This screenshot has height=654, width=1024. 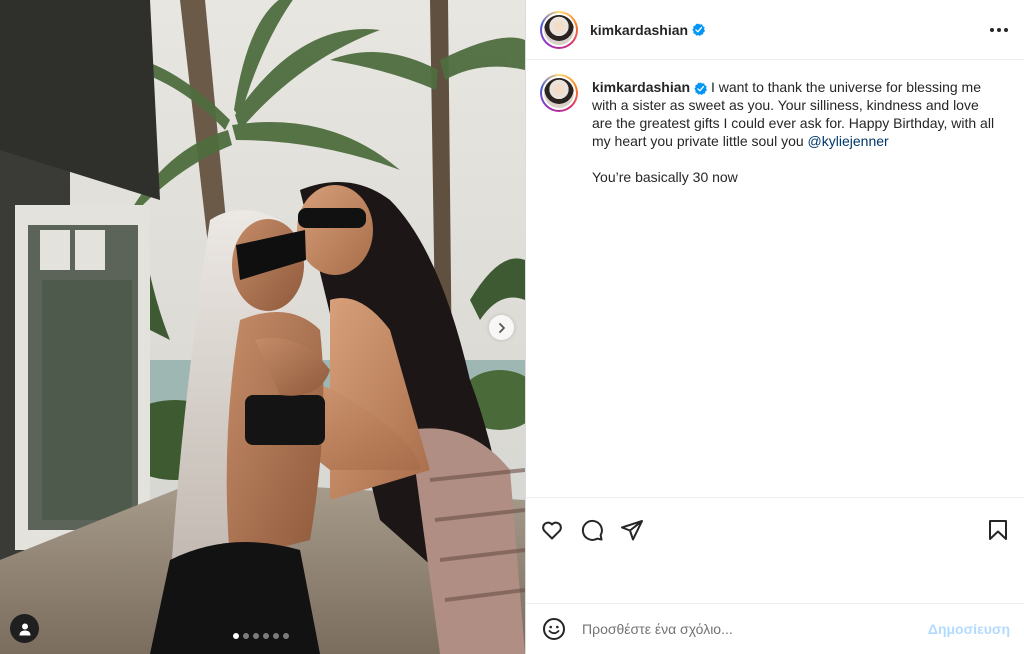 What do you see at coordinates (998, 530) in the screenshot?
I see `bookmark-icon` at bounding box center [998, 530].